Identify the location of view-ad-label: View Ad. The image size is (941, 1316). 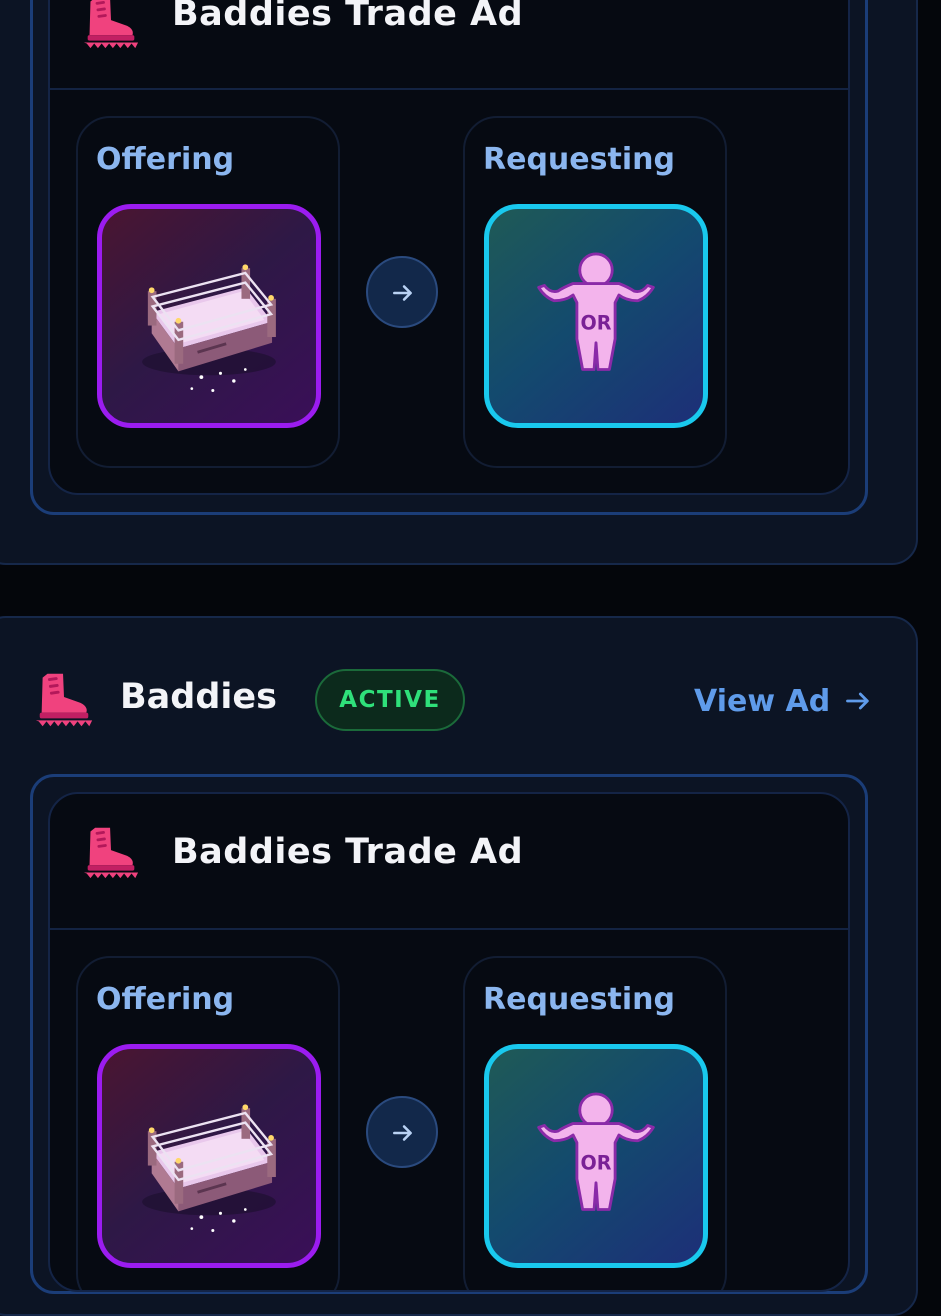
(762, 701).